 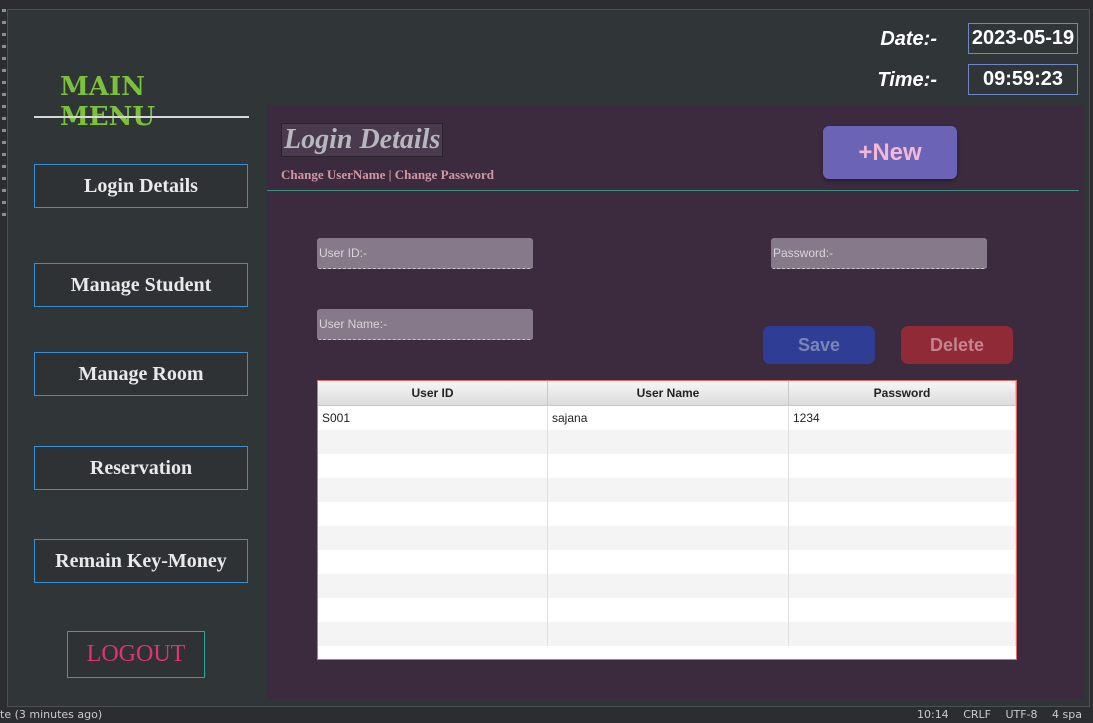 What do you see at coordinates (141, 285) in the screenshot?
I see `nav-manage-student-button: Manage Student` at bounding box center [141, 285].